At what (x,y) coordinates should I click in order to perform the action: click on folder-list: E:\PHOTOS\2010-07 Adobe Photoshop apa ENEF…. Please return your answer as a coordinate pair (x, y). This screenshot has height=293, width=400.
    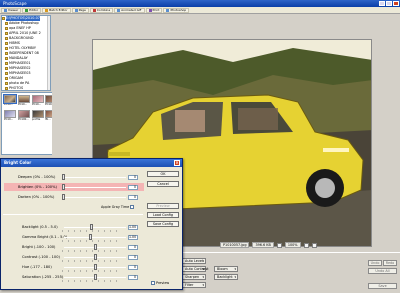
    Looking at the image, I should click on (26, 53).